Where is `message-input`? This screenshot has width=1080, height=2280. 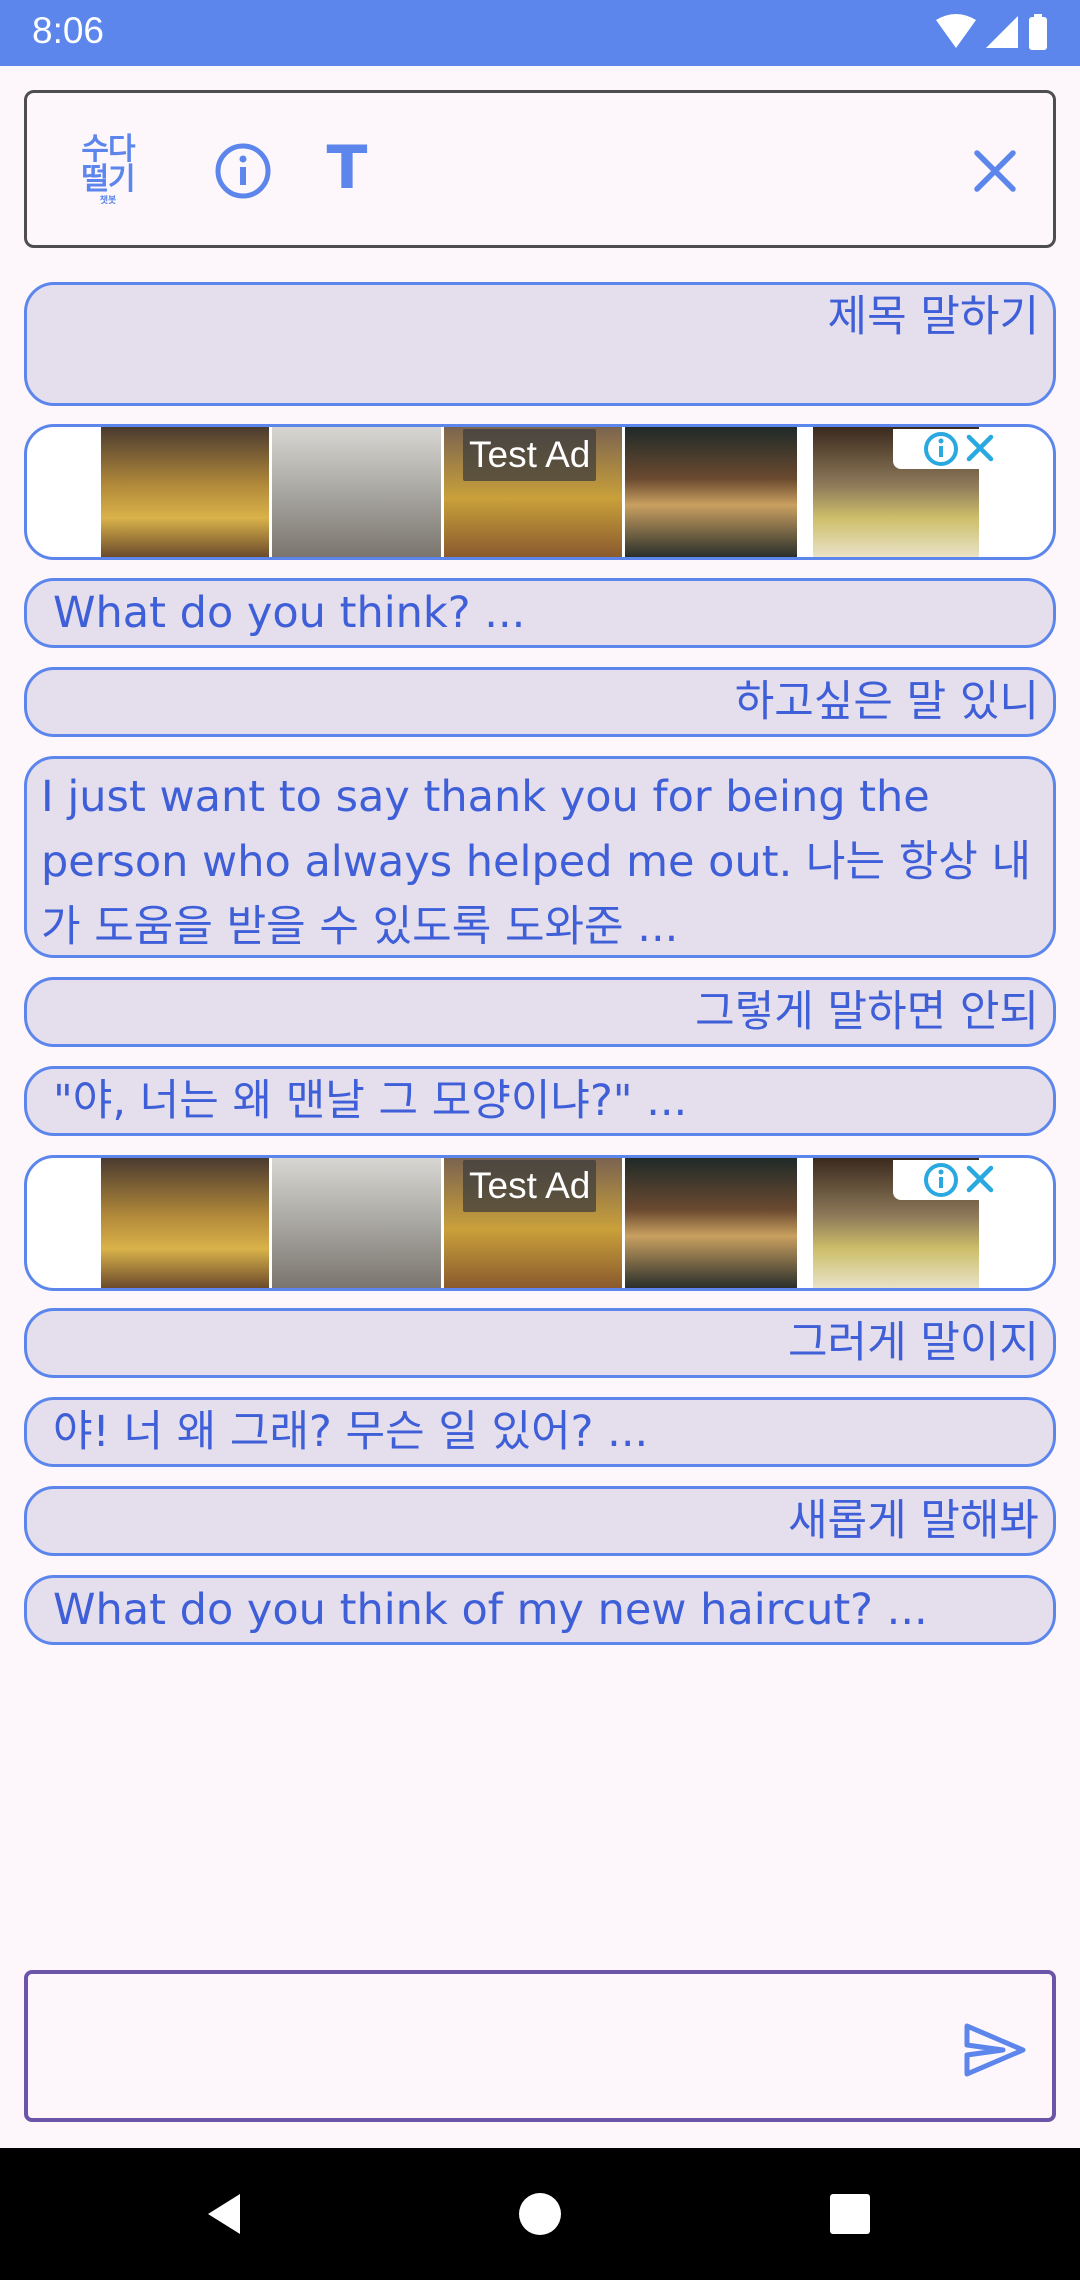 message-input is located at coordinates (496, 2048).